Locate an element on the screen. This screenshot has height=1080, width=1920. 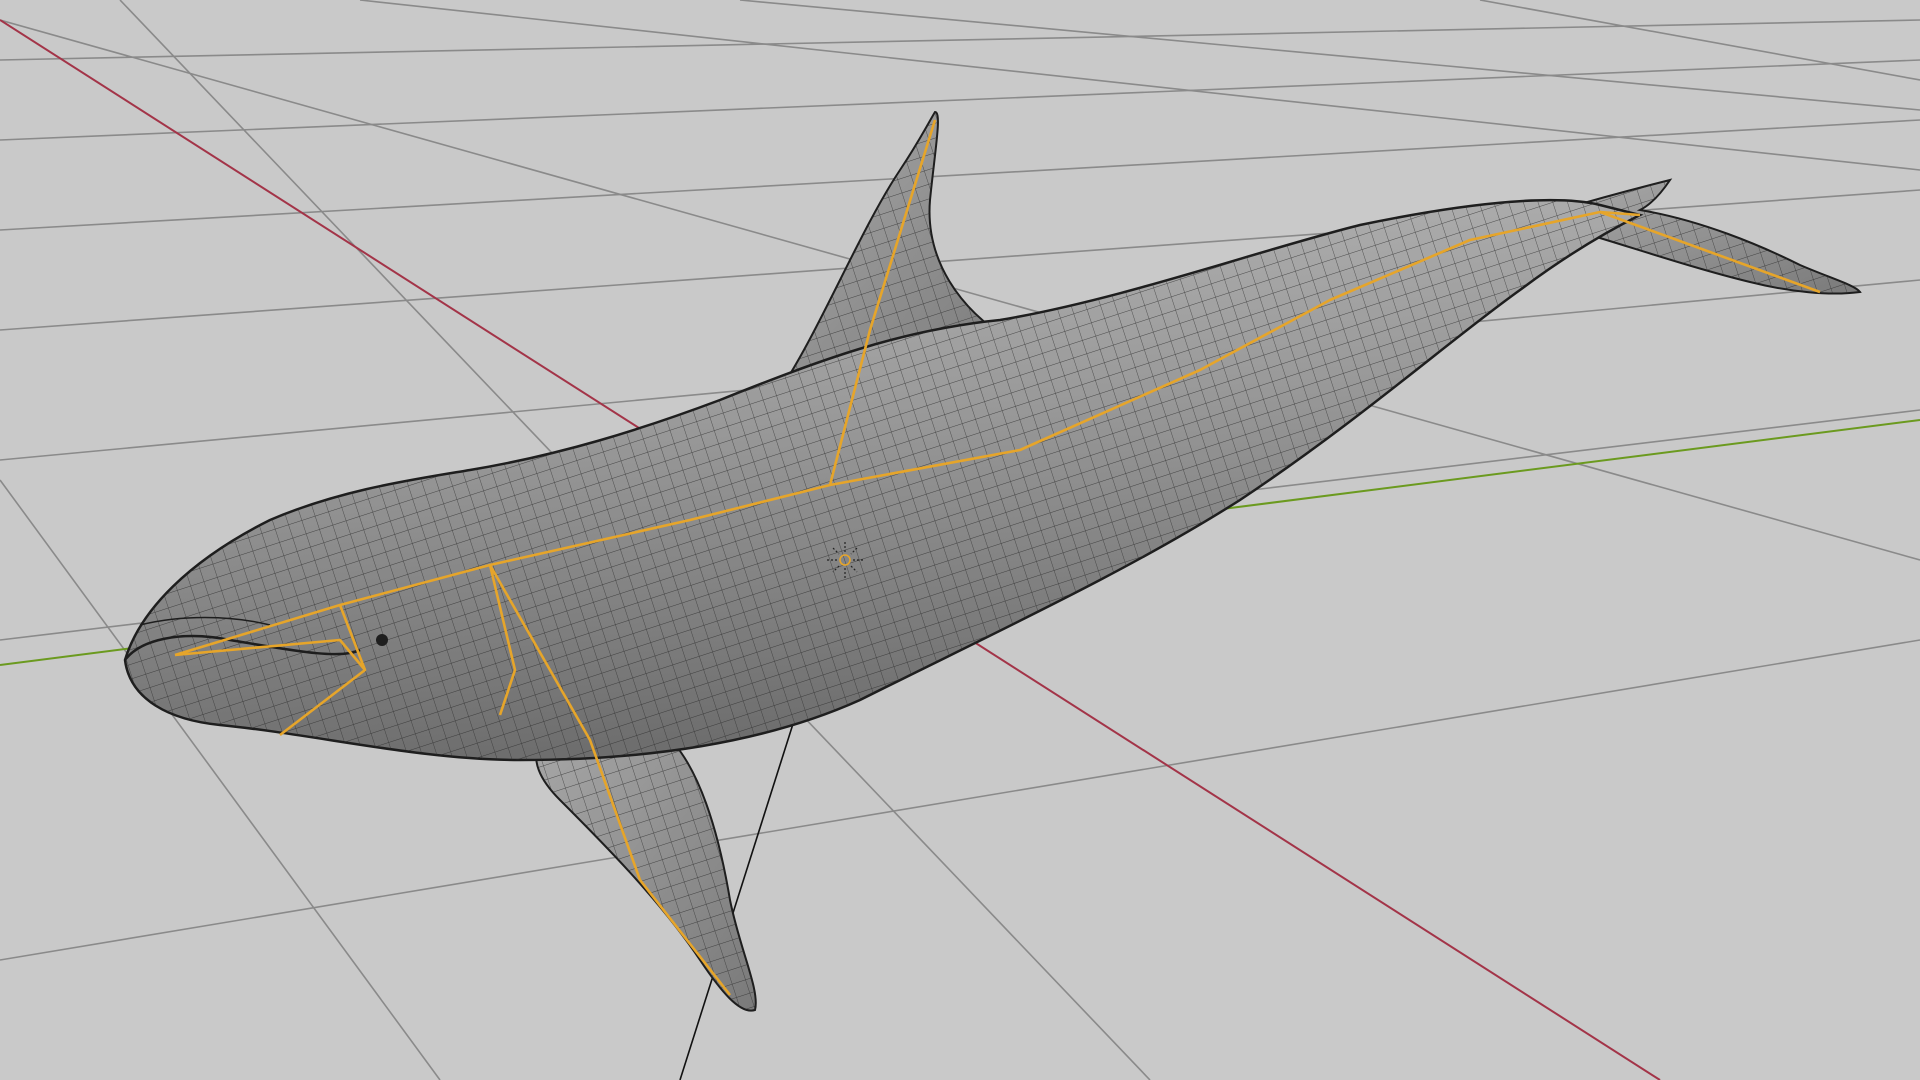
eye is located at coordinates (382, 640).